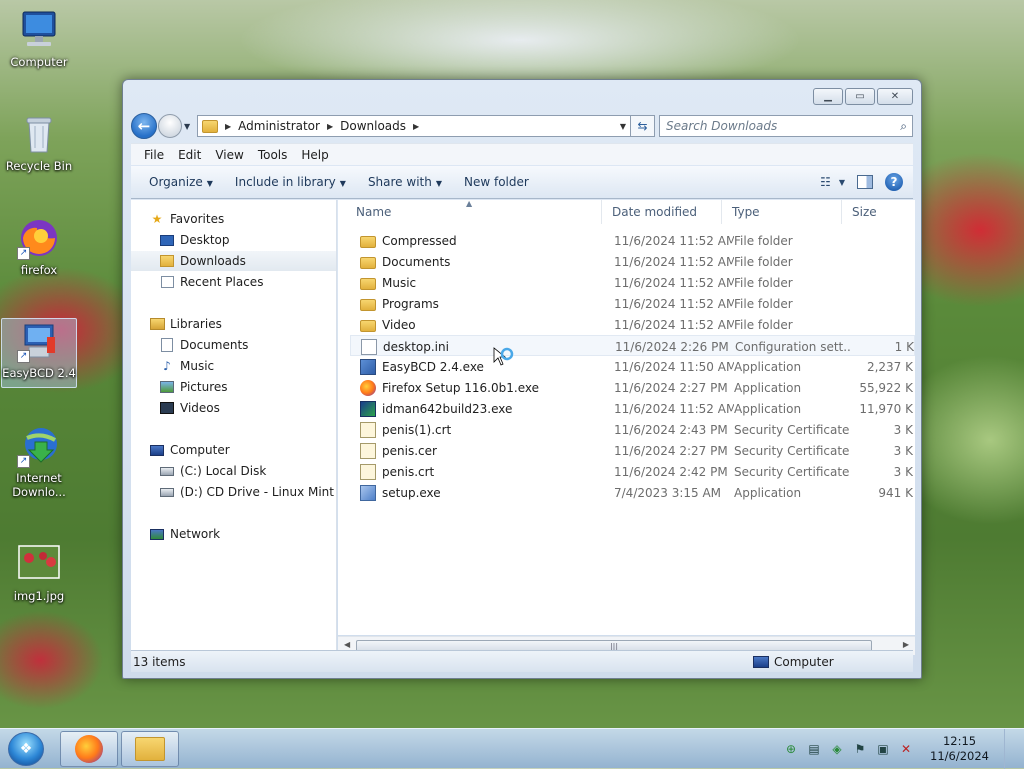 This screenshot has height=769, width=1024. What do you see at coordinates (865, 182) in the screenshot?
I see `preview-pane-button` at bounding box center [865, 182].